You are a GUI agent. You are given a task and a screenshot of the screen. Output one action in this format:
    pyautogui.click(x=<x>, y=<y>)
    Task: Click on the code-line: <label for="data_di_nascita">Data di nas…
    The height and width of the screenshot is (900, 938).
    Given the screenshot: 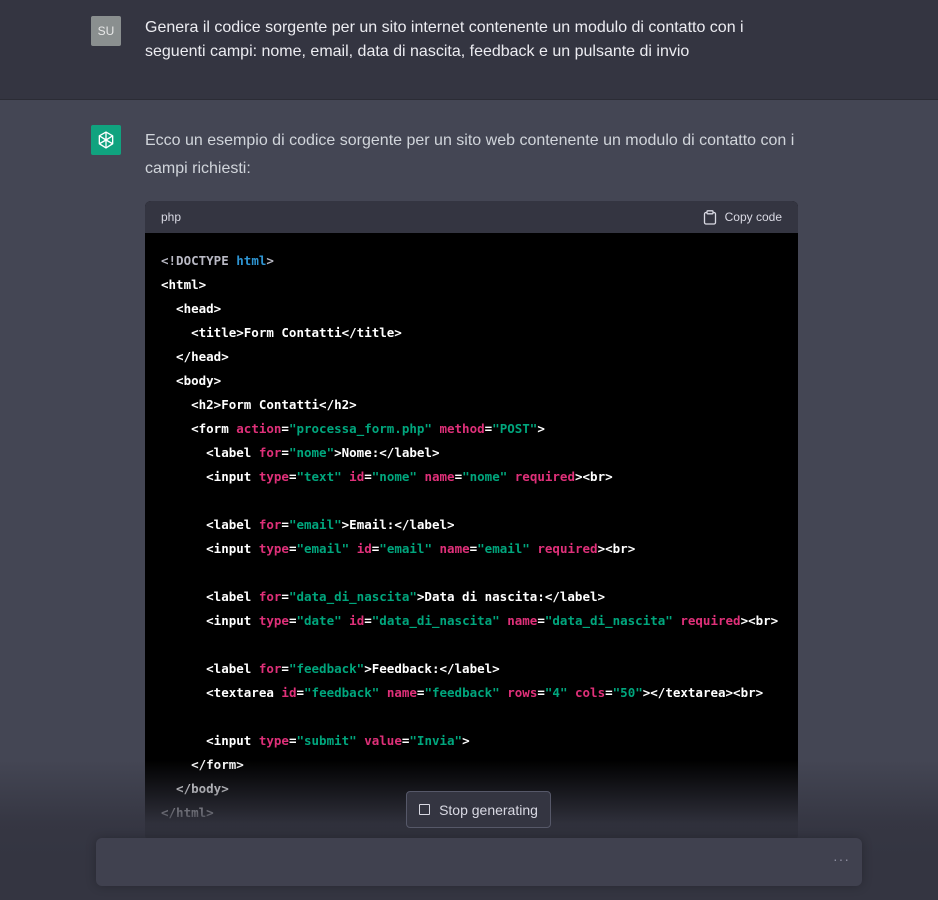 What is the action you would take?
    pyautogui.click(x=479, y=597)
    